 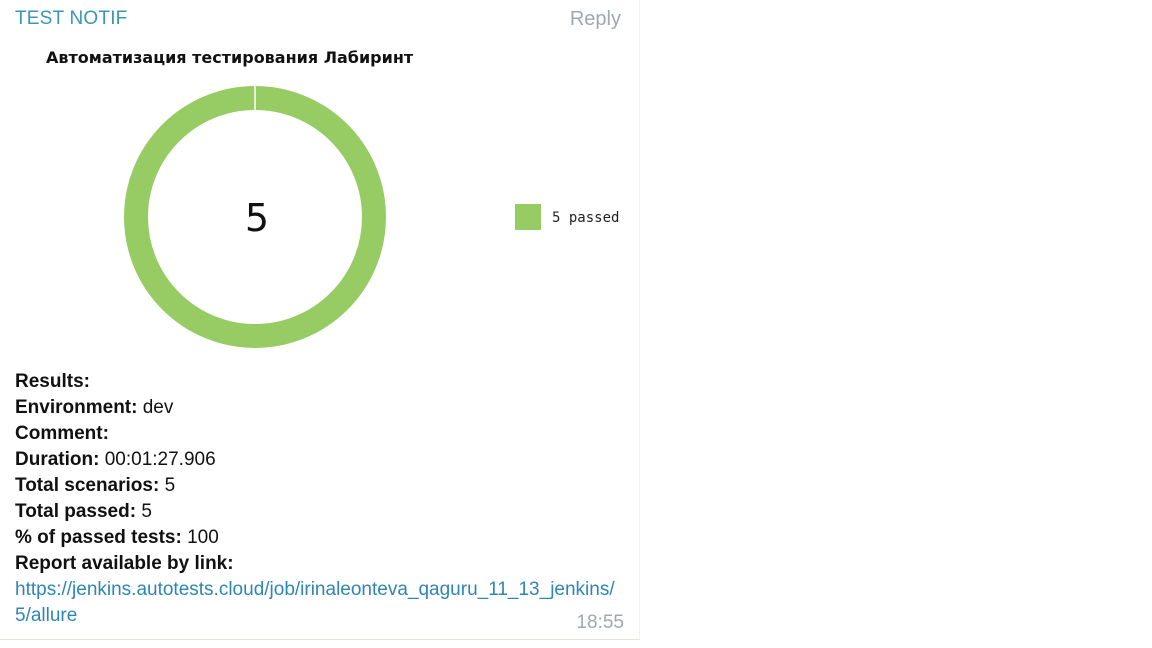 I want to click on percent-passed-value: 100, so click(x=200, y=537).